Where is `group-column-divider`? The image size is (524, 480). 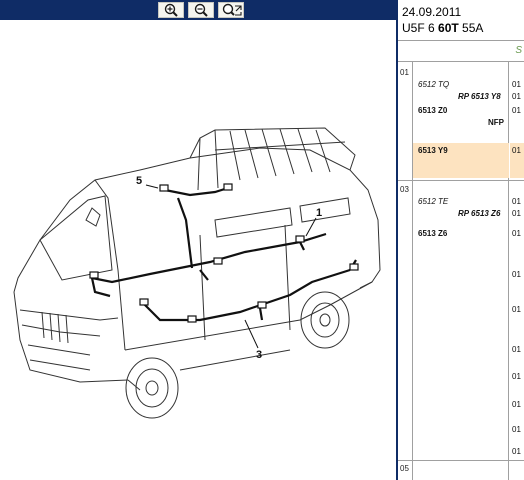 group-column-divider is located at coordinates (412, 271).